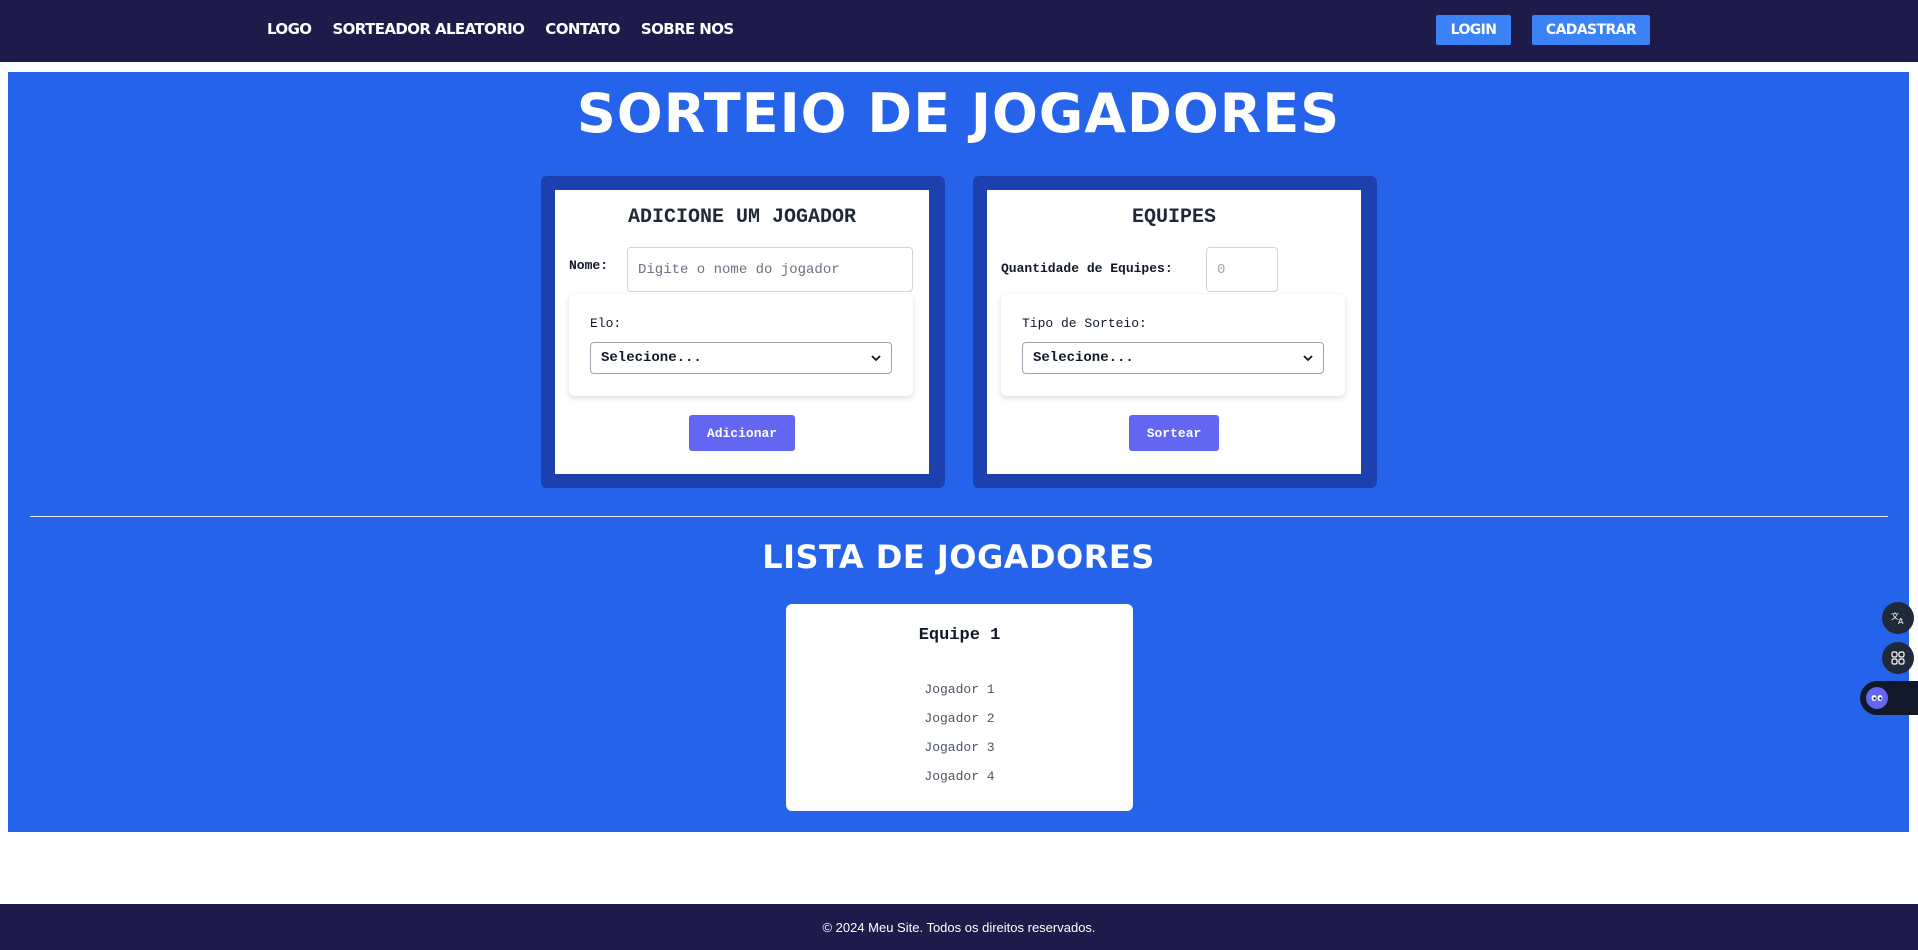 The height and width of the screenshot is (950, 1918). Describe the element at coordinates (770, 269) in the screenshot. I see `player-name-input: Digite o nome do jogador` at that location.